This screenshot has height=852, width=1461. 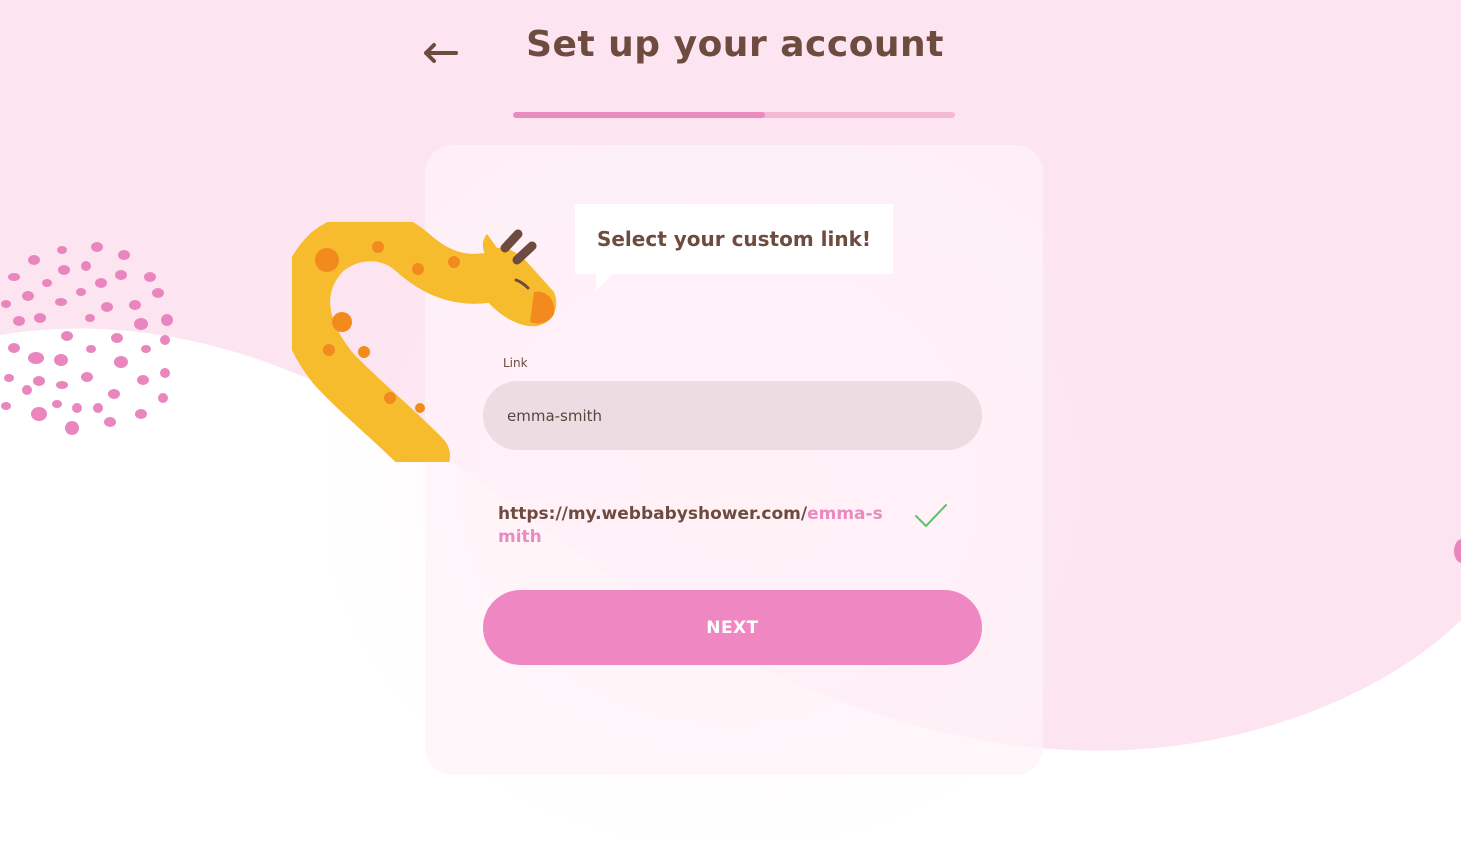 I want to click on link-label: Link, so click(x=515, y=363).